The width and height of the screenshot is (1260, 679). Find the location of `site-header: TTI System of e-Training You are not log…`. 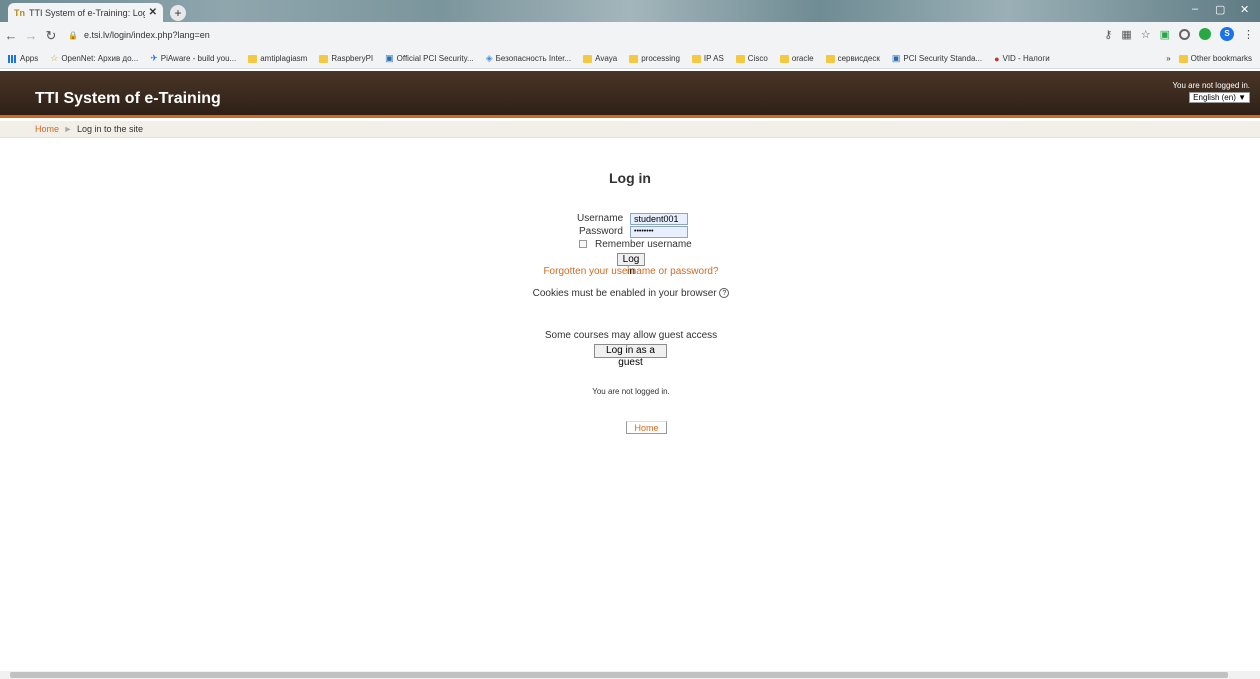

site-header: TTI System of e-Training You are not log… is located at coordinates (630, 94).